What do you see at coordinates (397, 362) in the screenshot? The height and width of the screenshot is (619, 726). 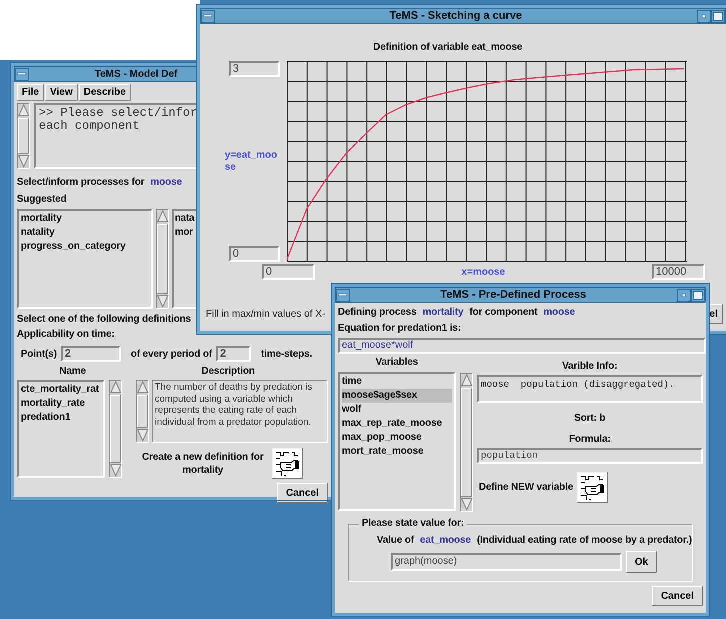 I see `column-heading: Variables` at bounding box center [397, 362].